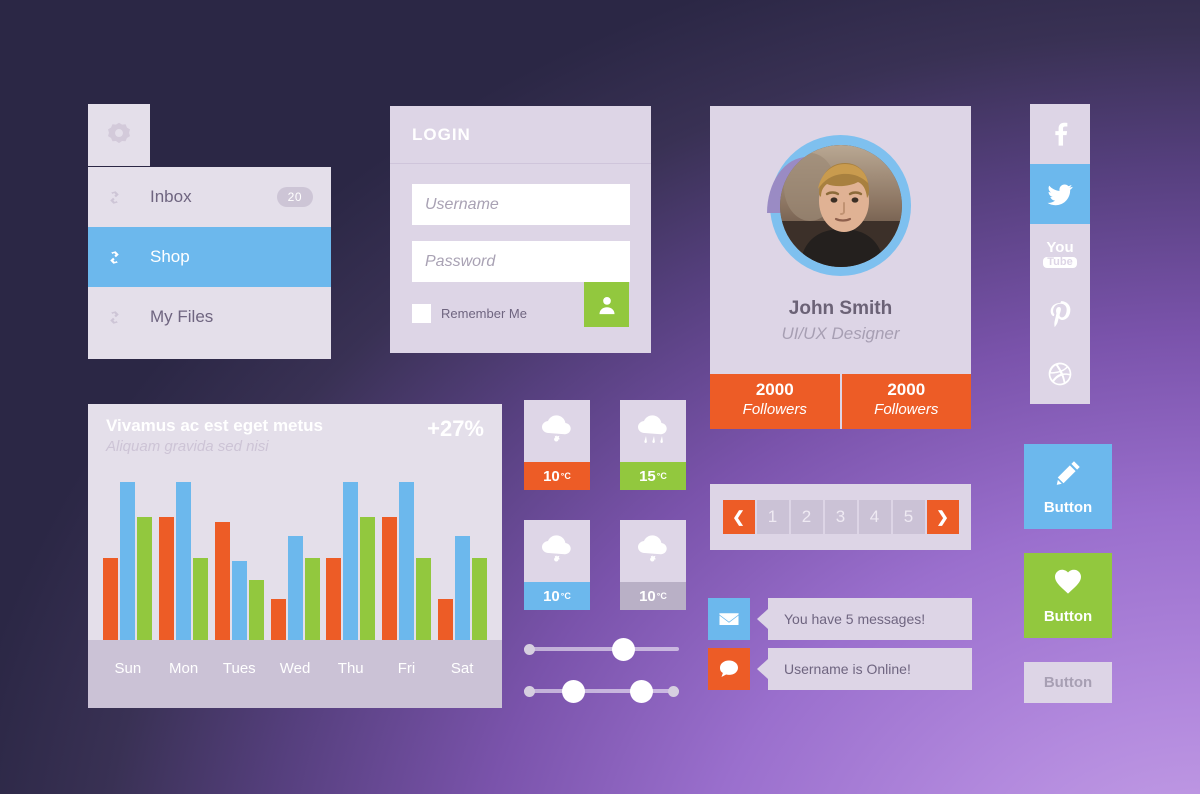  I want to click on notification-item: You have 5 messages!, so click(840, 619).